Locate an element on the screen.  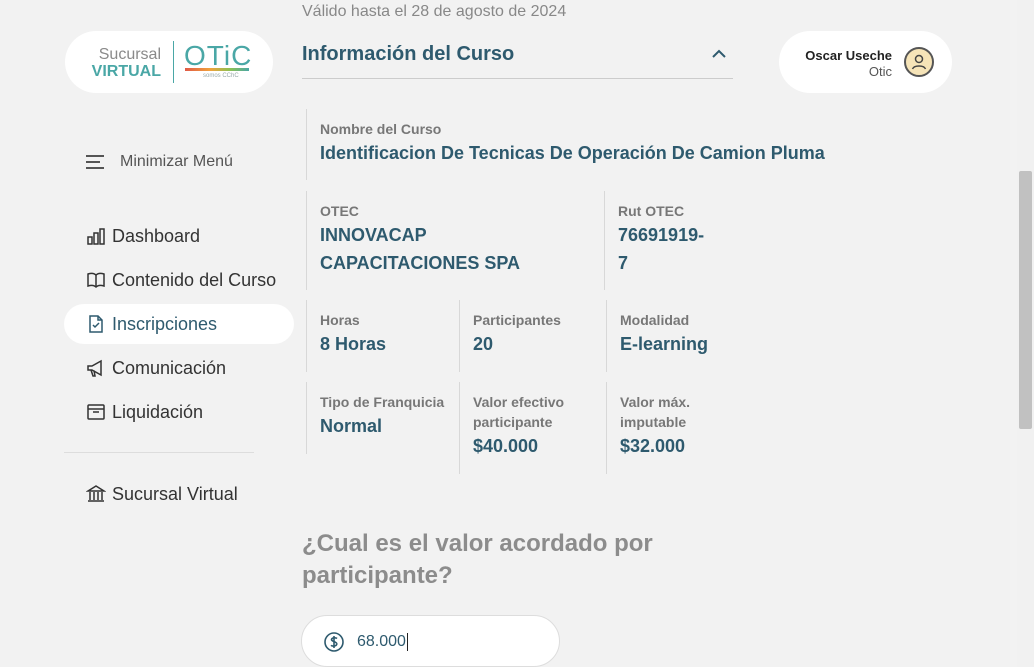
field-value: 8 Horas is located at coordinates (353, 344).